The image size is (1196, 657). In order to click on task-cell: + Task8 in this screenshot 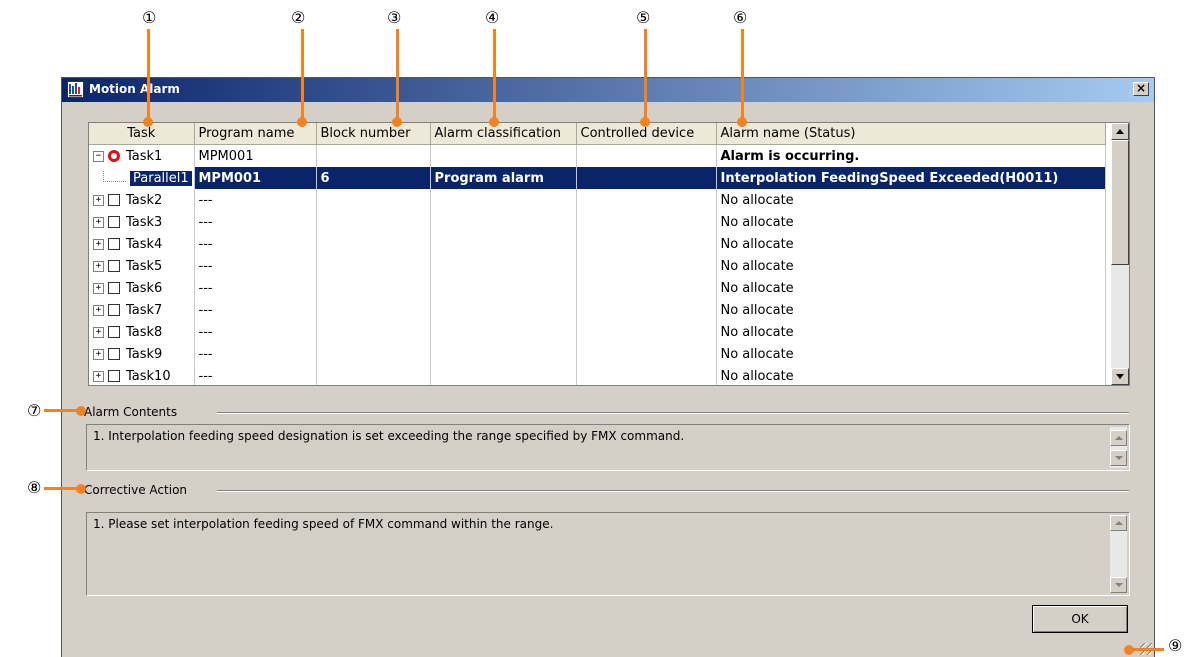, I will do `click(142, 332)`.